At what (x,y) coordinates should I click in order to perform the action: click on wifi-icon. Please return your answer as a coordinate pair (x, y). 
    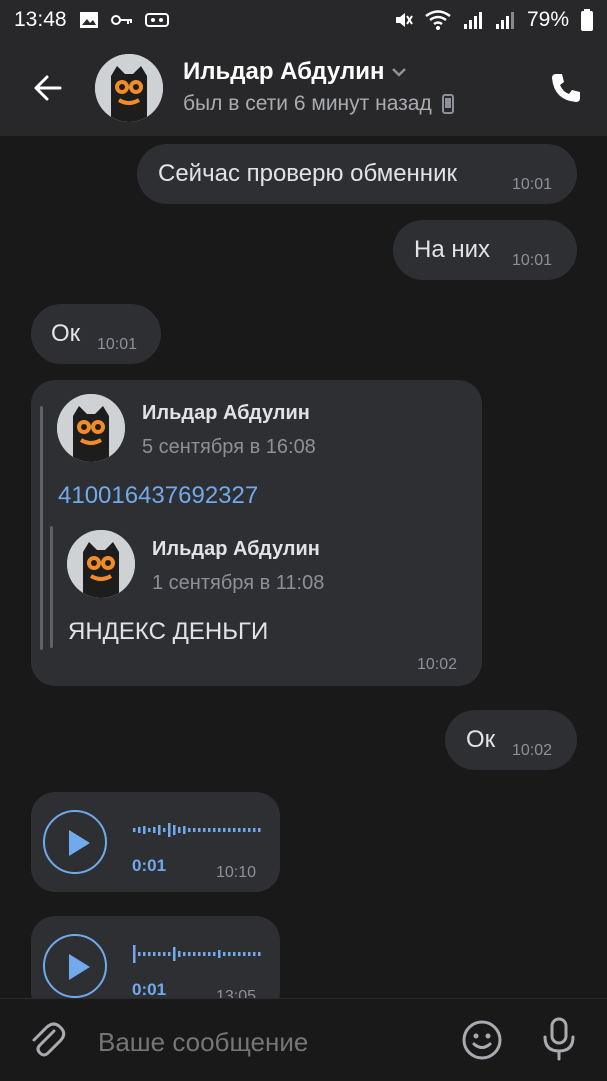
    Looking at the image, I should click on (438, 20).